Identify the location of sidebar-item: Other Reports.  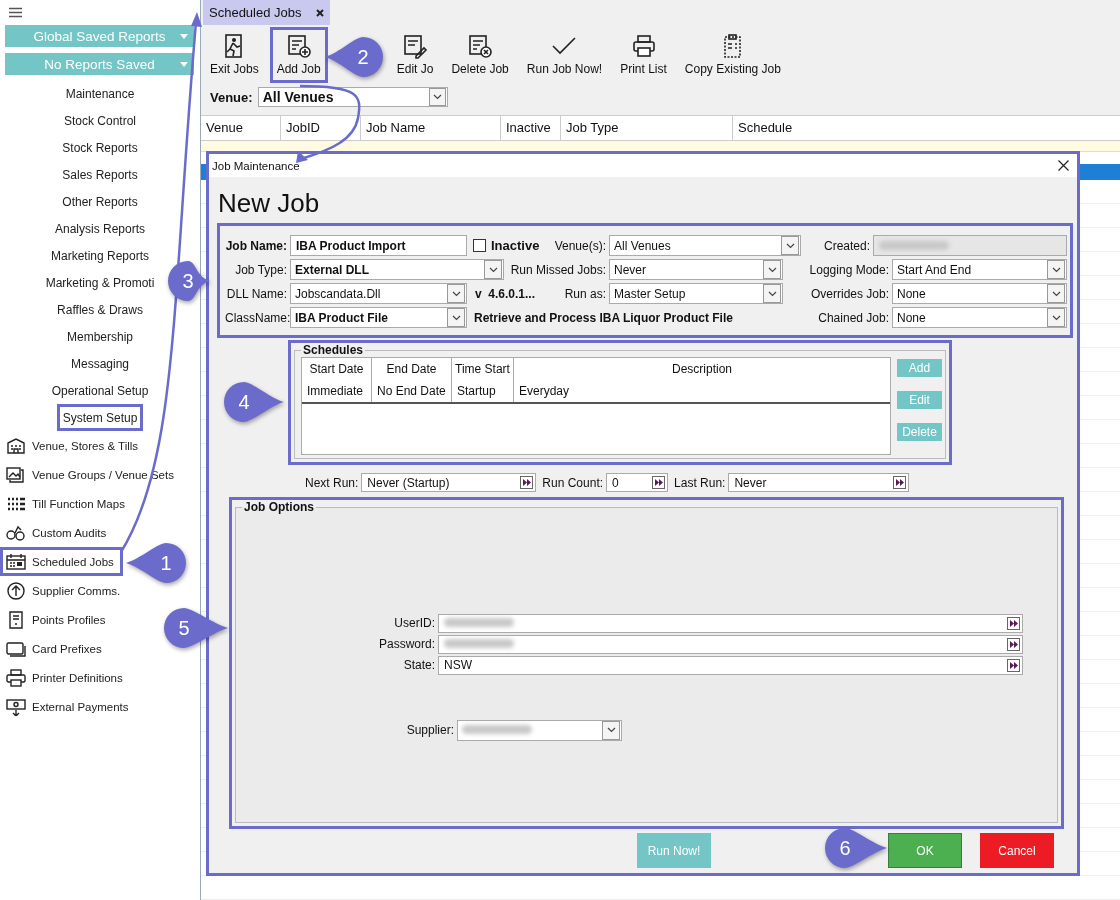
(100, 201).